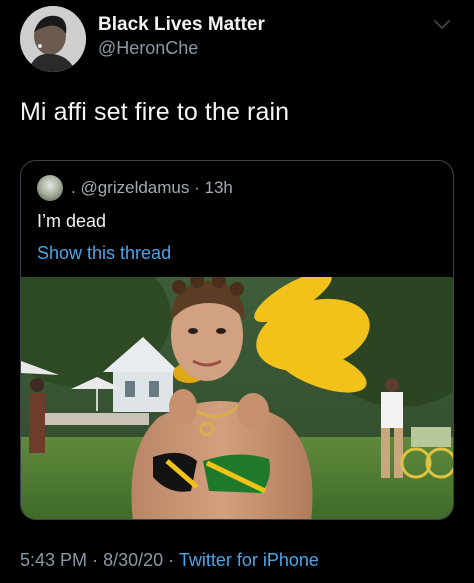 This screenshot has height=583, width=474. I want to click on tweet-source-link: Twitter for iPhone, so click(249, 560).